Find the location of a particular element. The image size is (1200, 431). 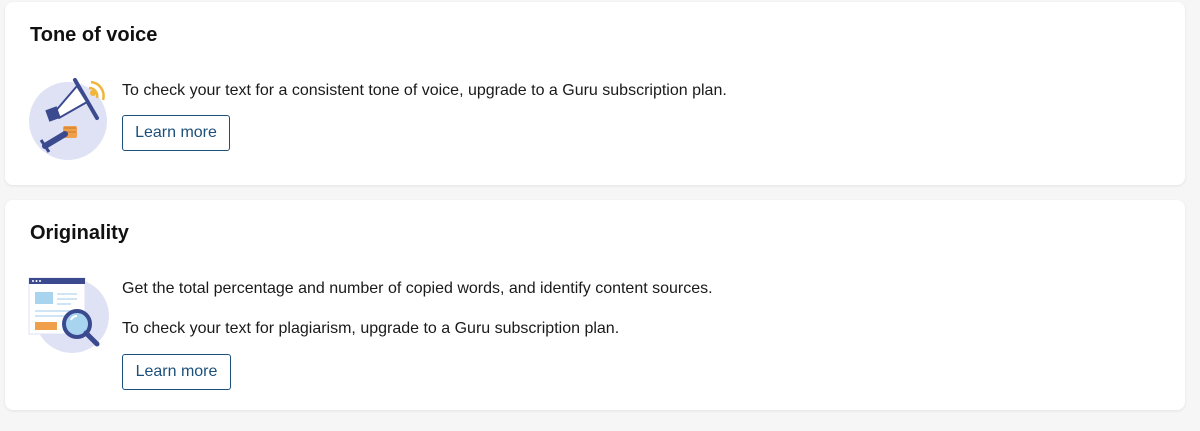

originality-learn-more-button: Learn more is located at coordinates (176, 372).